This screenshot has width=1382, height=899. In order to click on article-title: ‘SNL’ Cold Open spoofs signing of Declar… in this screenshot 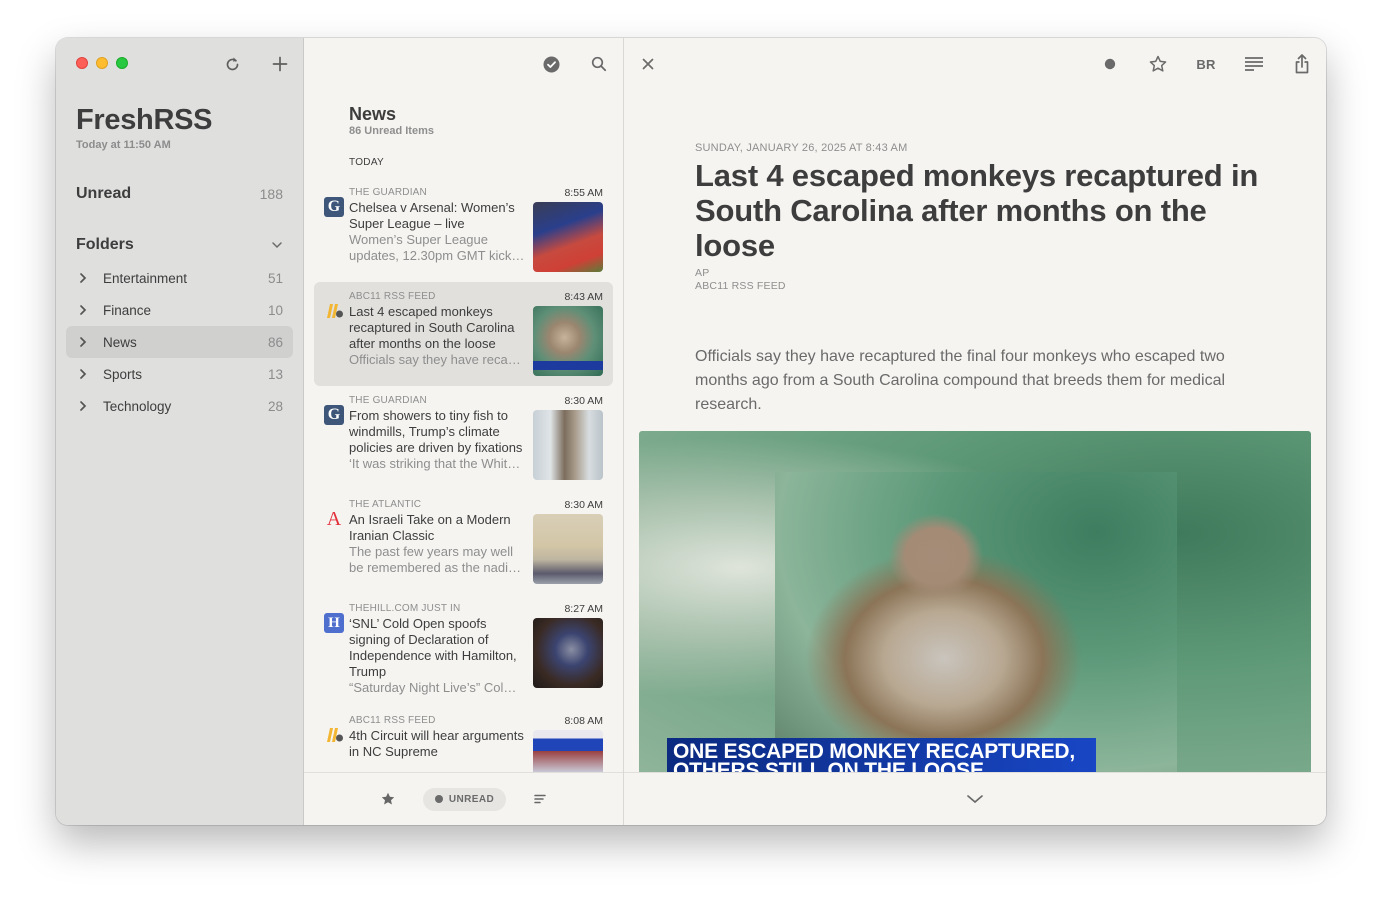, I will do `click(433, 647)`.